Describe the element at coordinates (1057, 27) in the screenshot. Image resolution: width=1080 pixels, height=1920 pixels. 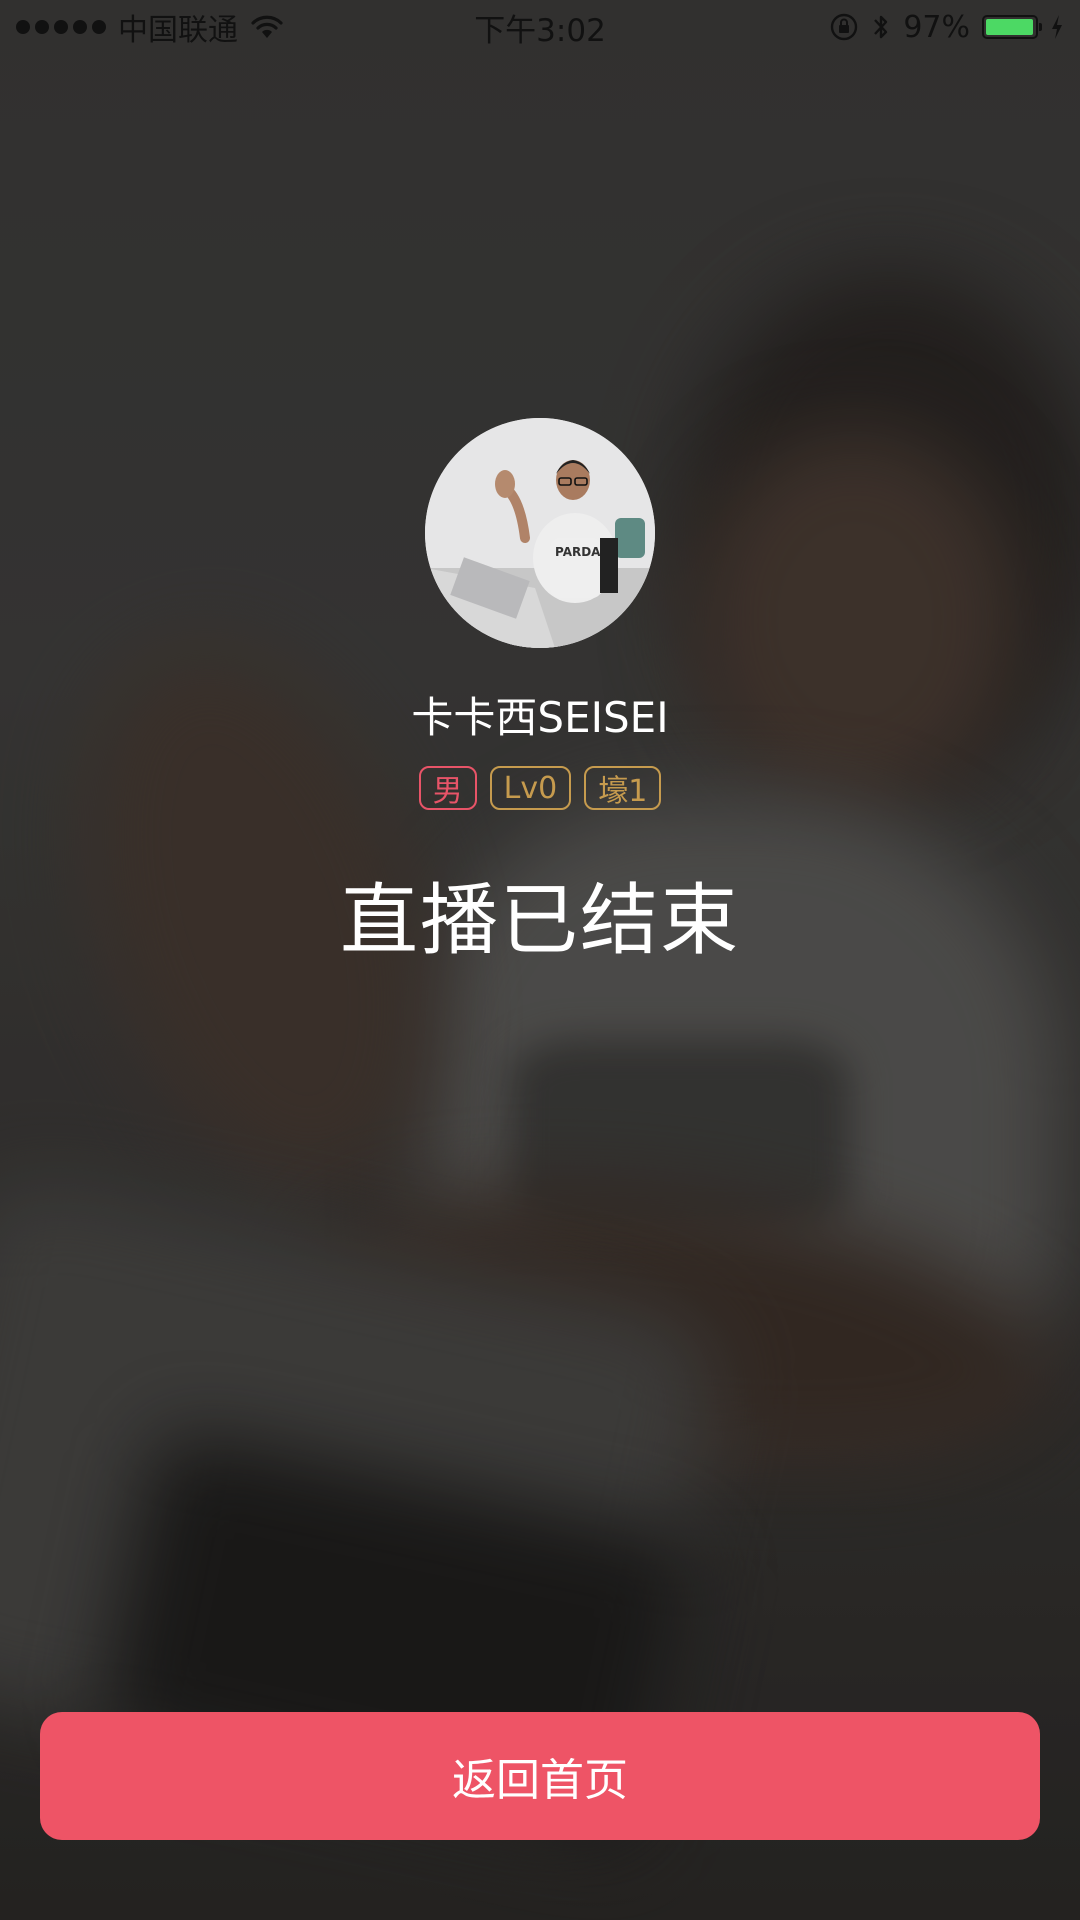
I see `charging-bolt-icon` at that location.